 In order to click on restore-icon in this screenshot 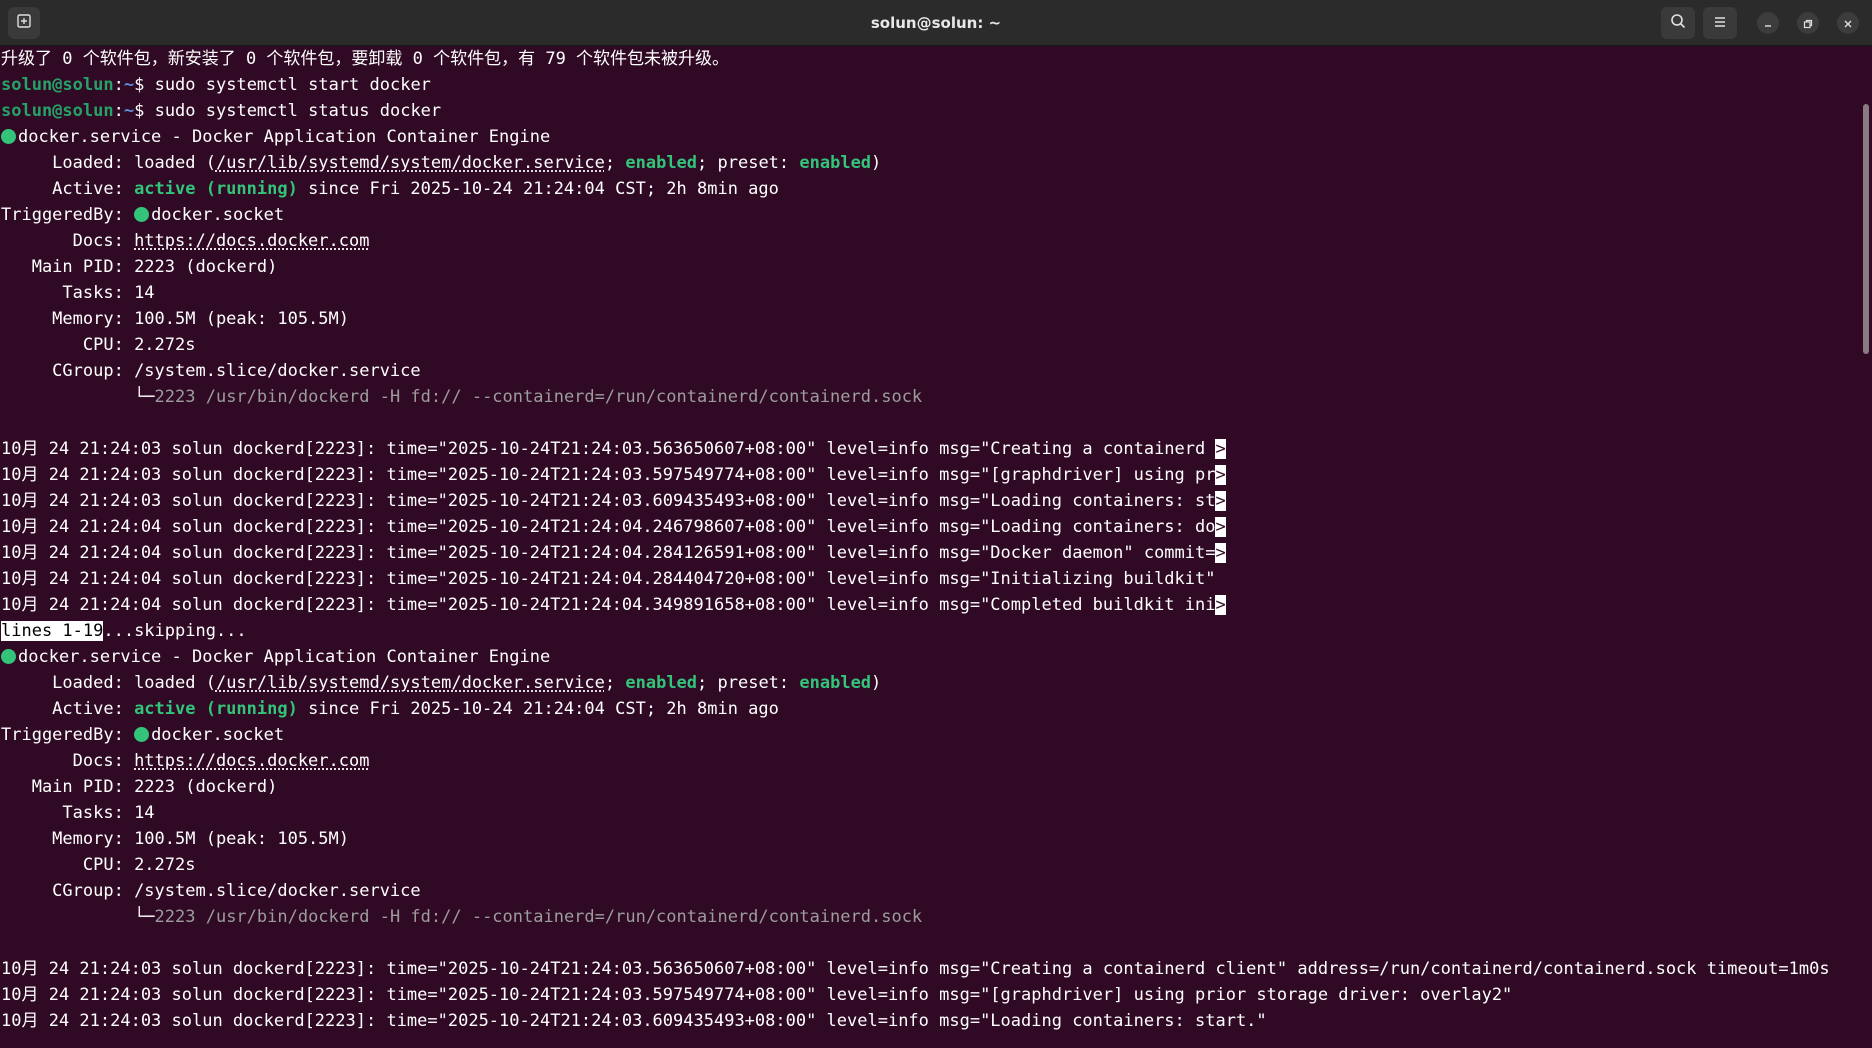, I will do `click(1808, 23)`.